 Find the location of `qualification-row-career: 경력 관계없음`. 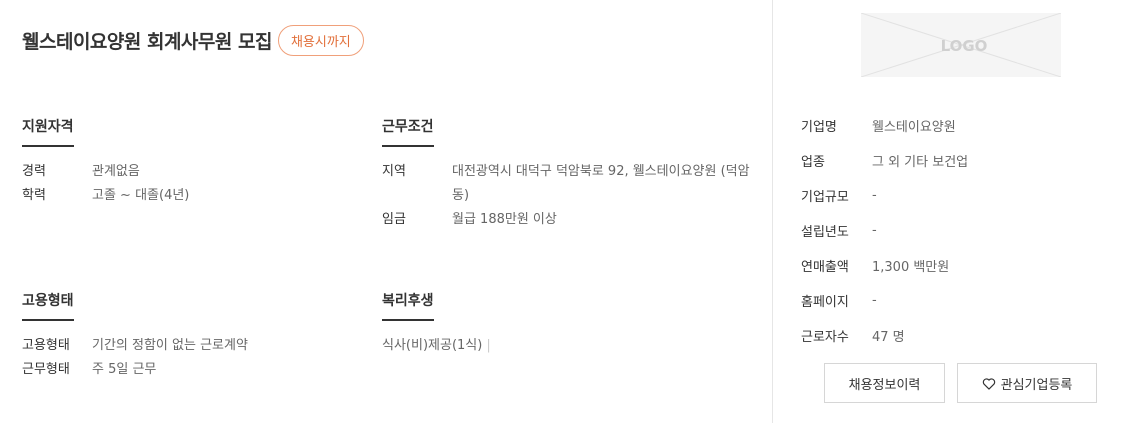

qualification-row-career: 경력 관계없음 is located at coordinates (105, 172).